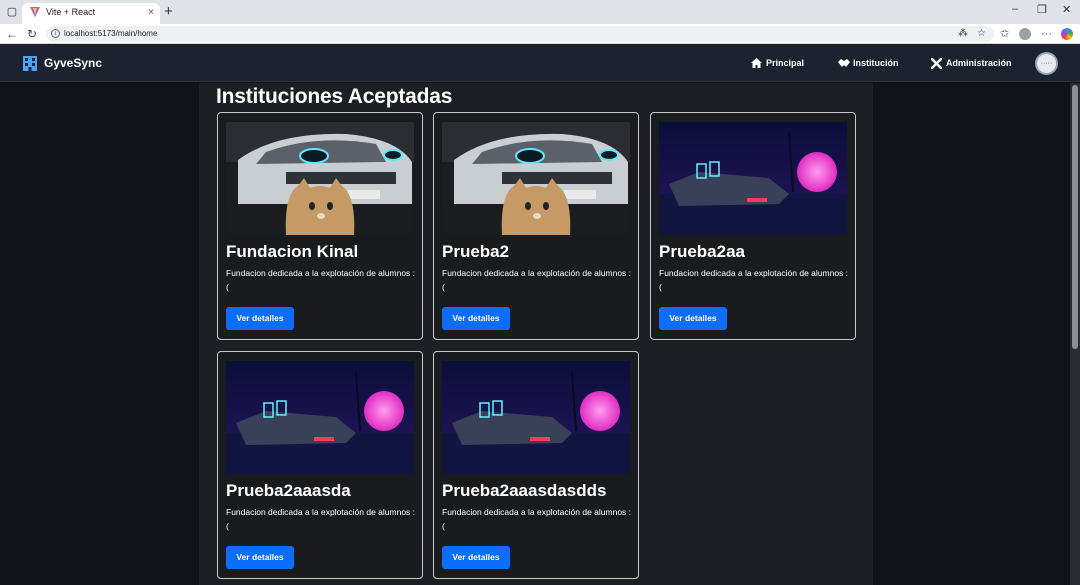  I want to click on building-logo-icon, so click(30, 63).